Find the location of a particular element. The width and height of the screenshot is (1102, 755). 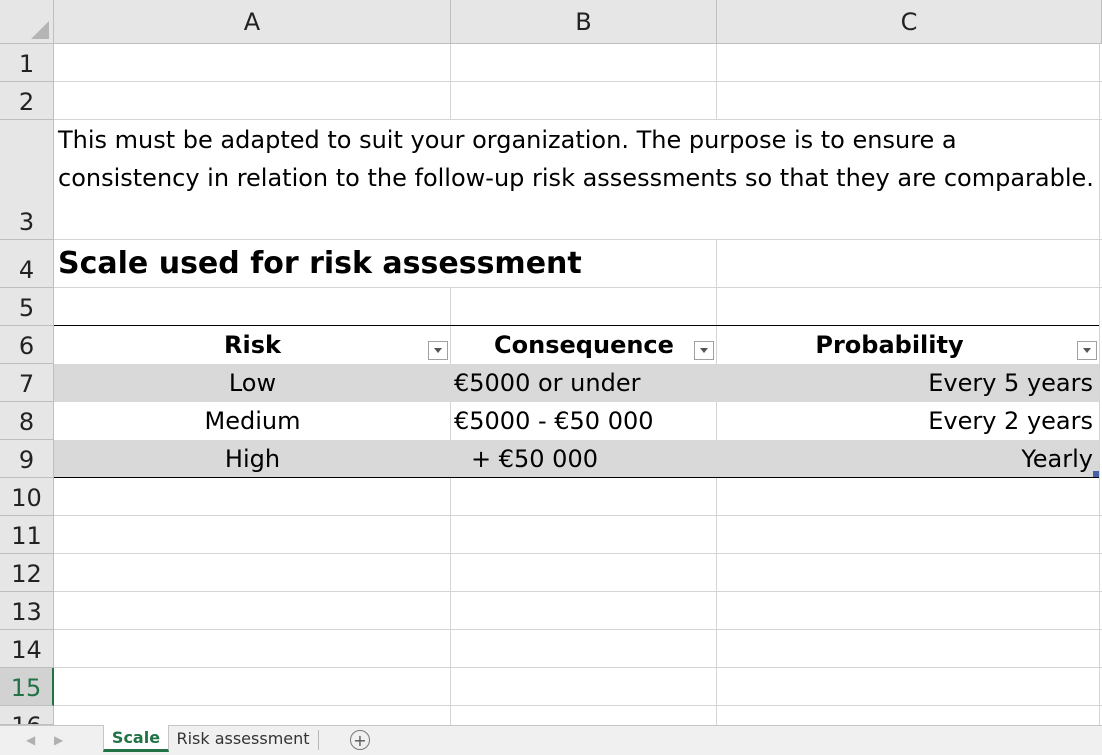

row-header-15: 15 is located at coordinates (27, 687).